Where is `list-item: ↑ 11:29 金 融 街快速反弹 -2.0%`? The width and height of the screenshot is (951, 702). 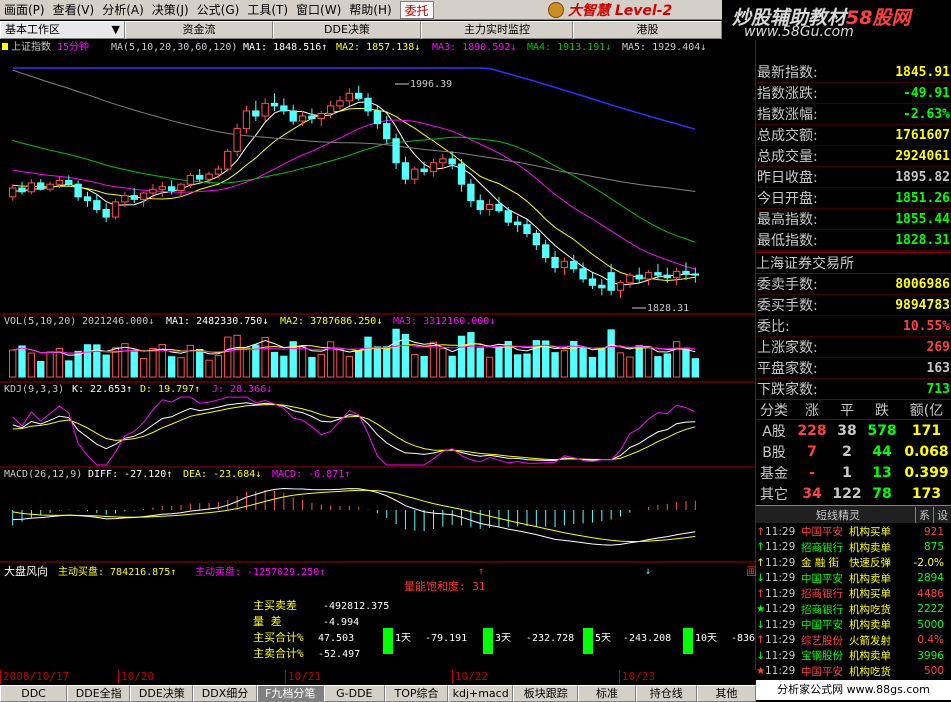
list-item: ↑ 11:29 金 融 街快速反弹 -2.0% is located at coordinates (853, 563).